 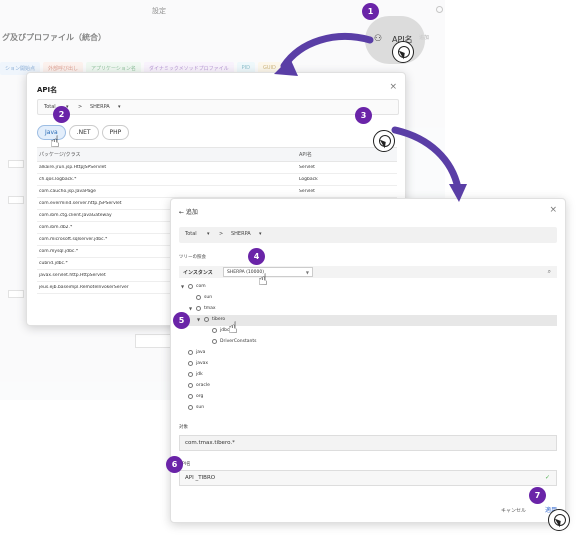 I want to click on tree-icon: ⚇, so click(x=378, y=39).